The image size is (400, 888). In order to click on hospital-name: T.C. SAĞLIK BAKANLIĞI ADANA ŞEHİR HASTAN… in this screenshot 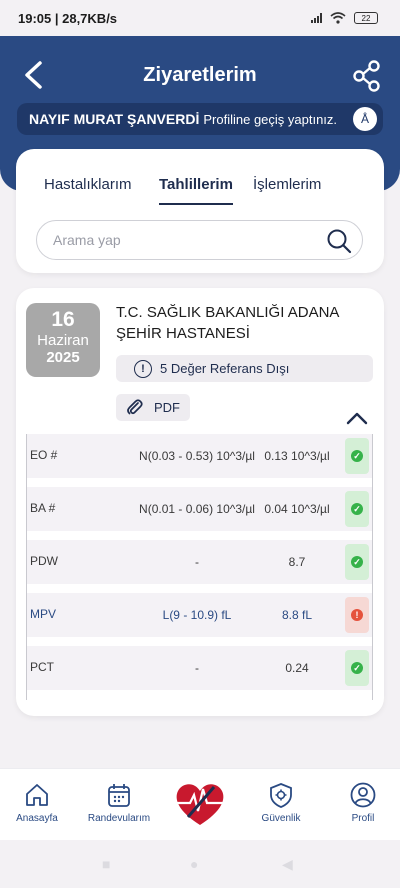, I will do `click(227, 323)`.